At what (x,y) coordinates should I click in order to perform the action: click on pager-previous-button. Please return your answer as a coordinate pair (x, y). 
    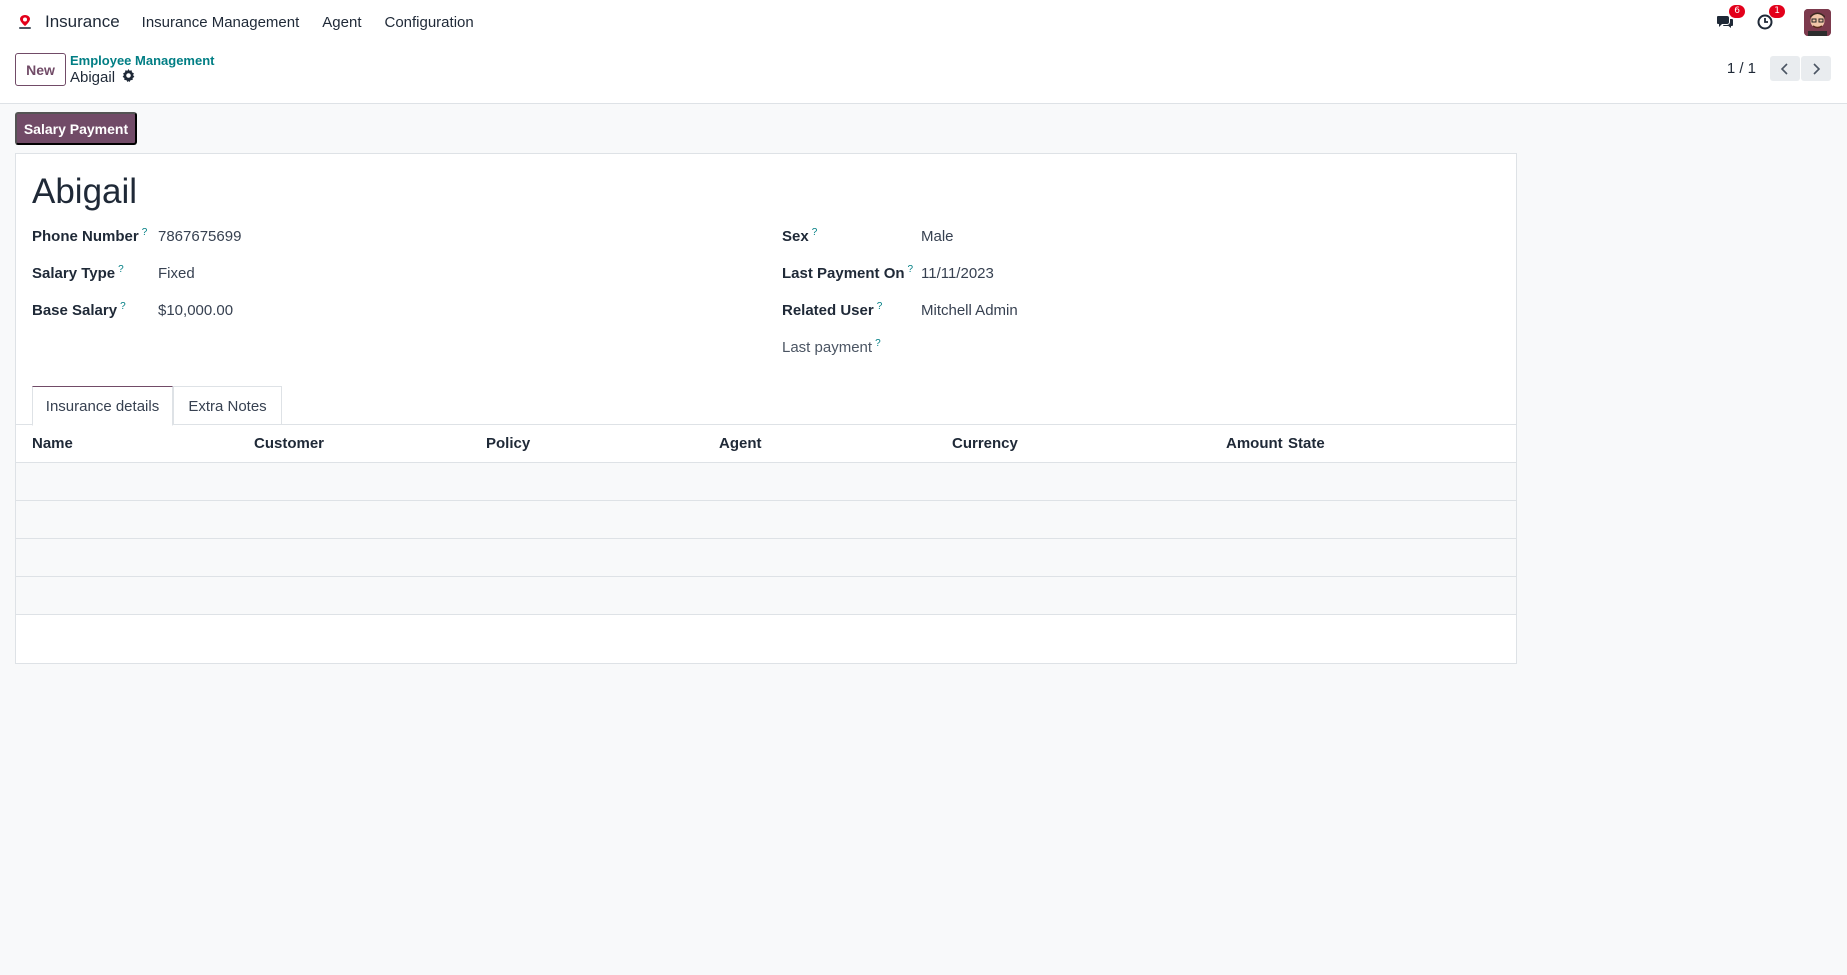
    Looking at the image, I should click on (1785, 68).